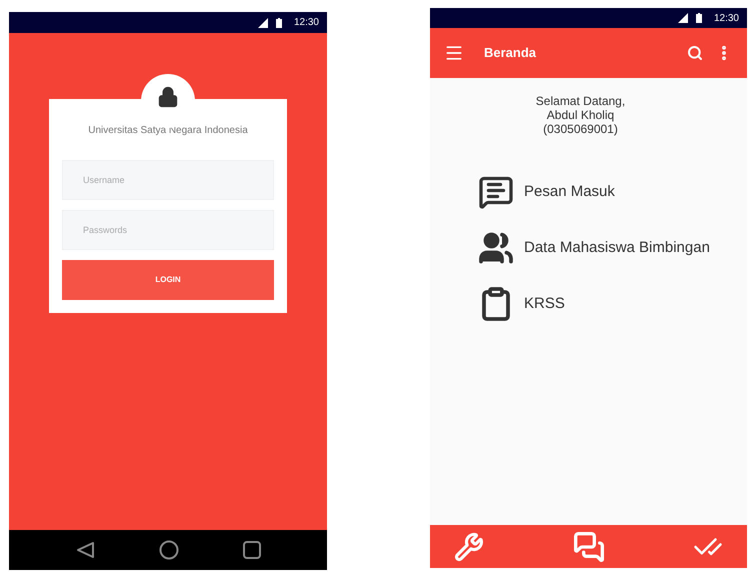 This screenshot has width=751, height=572. What do you see at coordinates (469, 547) in the screenshot?
I see `wrench-icon` at bounding box center [469, 547].